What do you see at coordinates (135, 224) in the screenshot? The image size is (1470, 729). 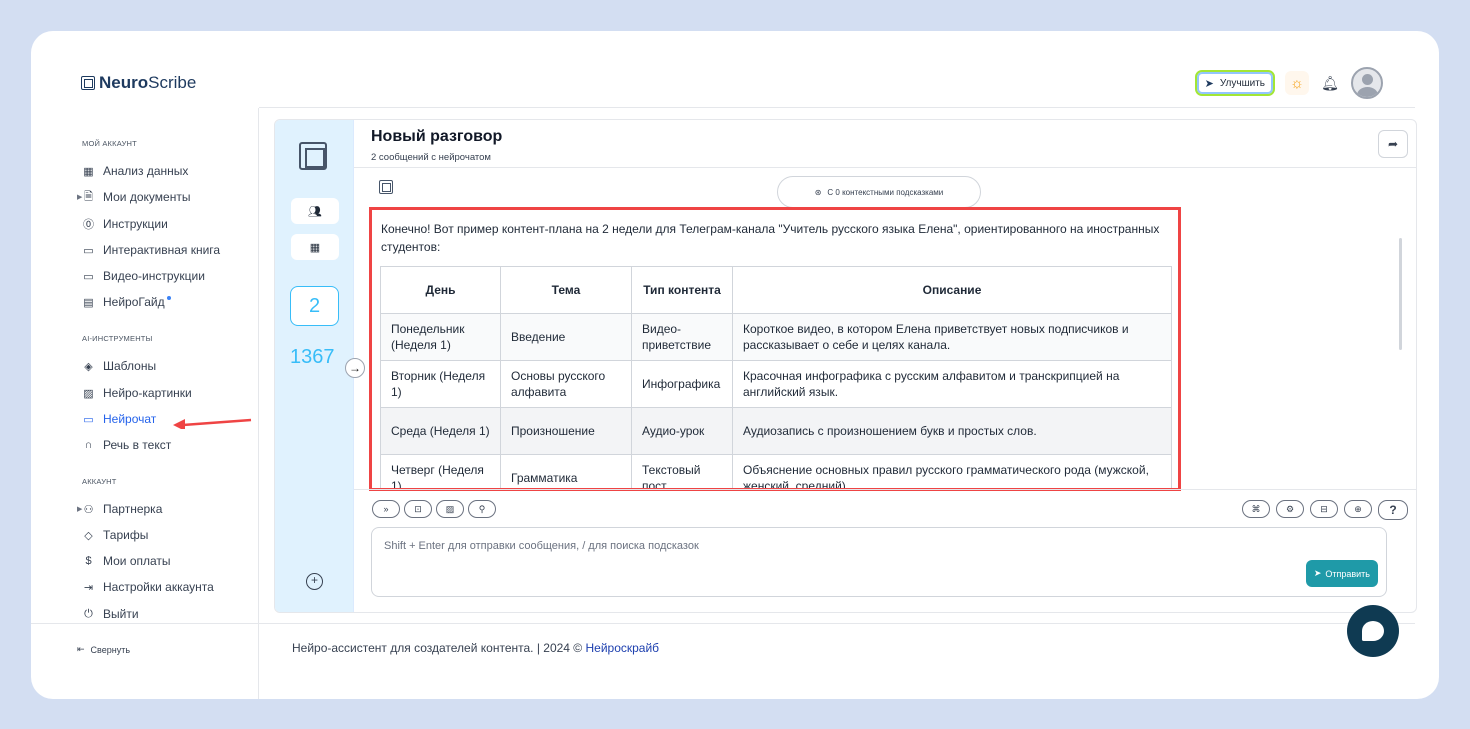 I see `sidebar-item-label: Инструкции` at bounding box center [135, 224].